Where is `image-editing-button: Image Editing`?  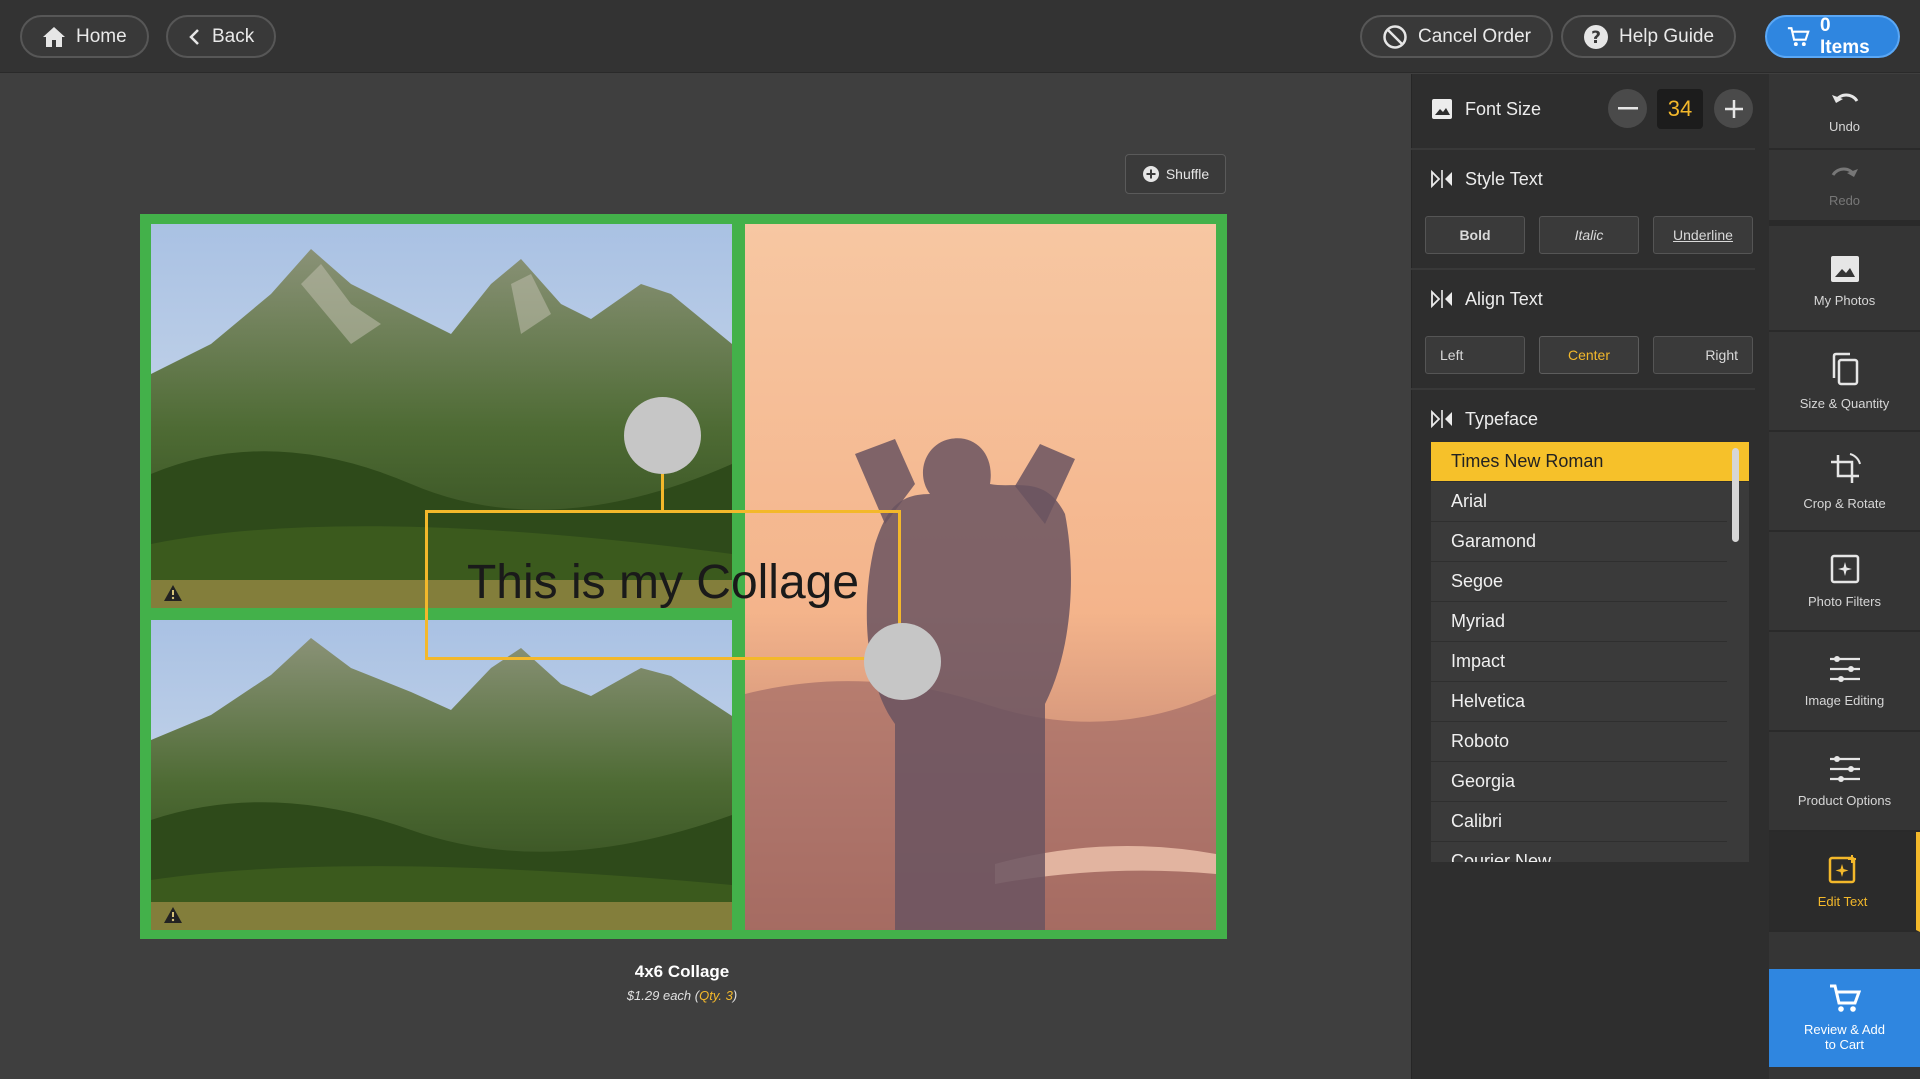
image-editing-button: Image Editing is located at coordinates (1844, 682).